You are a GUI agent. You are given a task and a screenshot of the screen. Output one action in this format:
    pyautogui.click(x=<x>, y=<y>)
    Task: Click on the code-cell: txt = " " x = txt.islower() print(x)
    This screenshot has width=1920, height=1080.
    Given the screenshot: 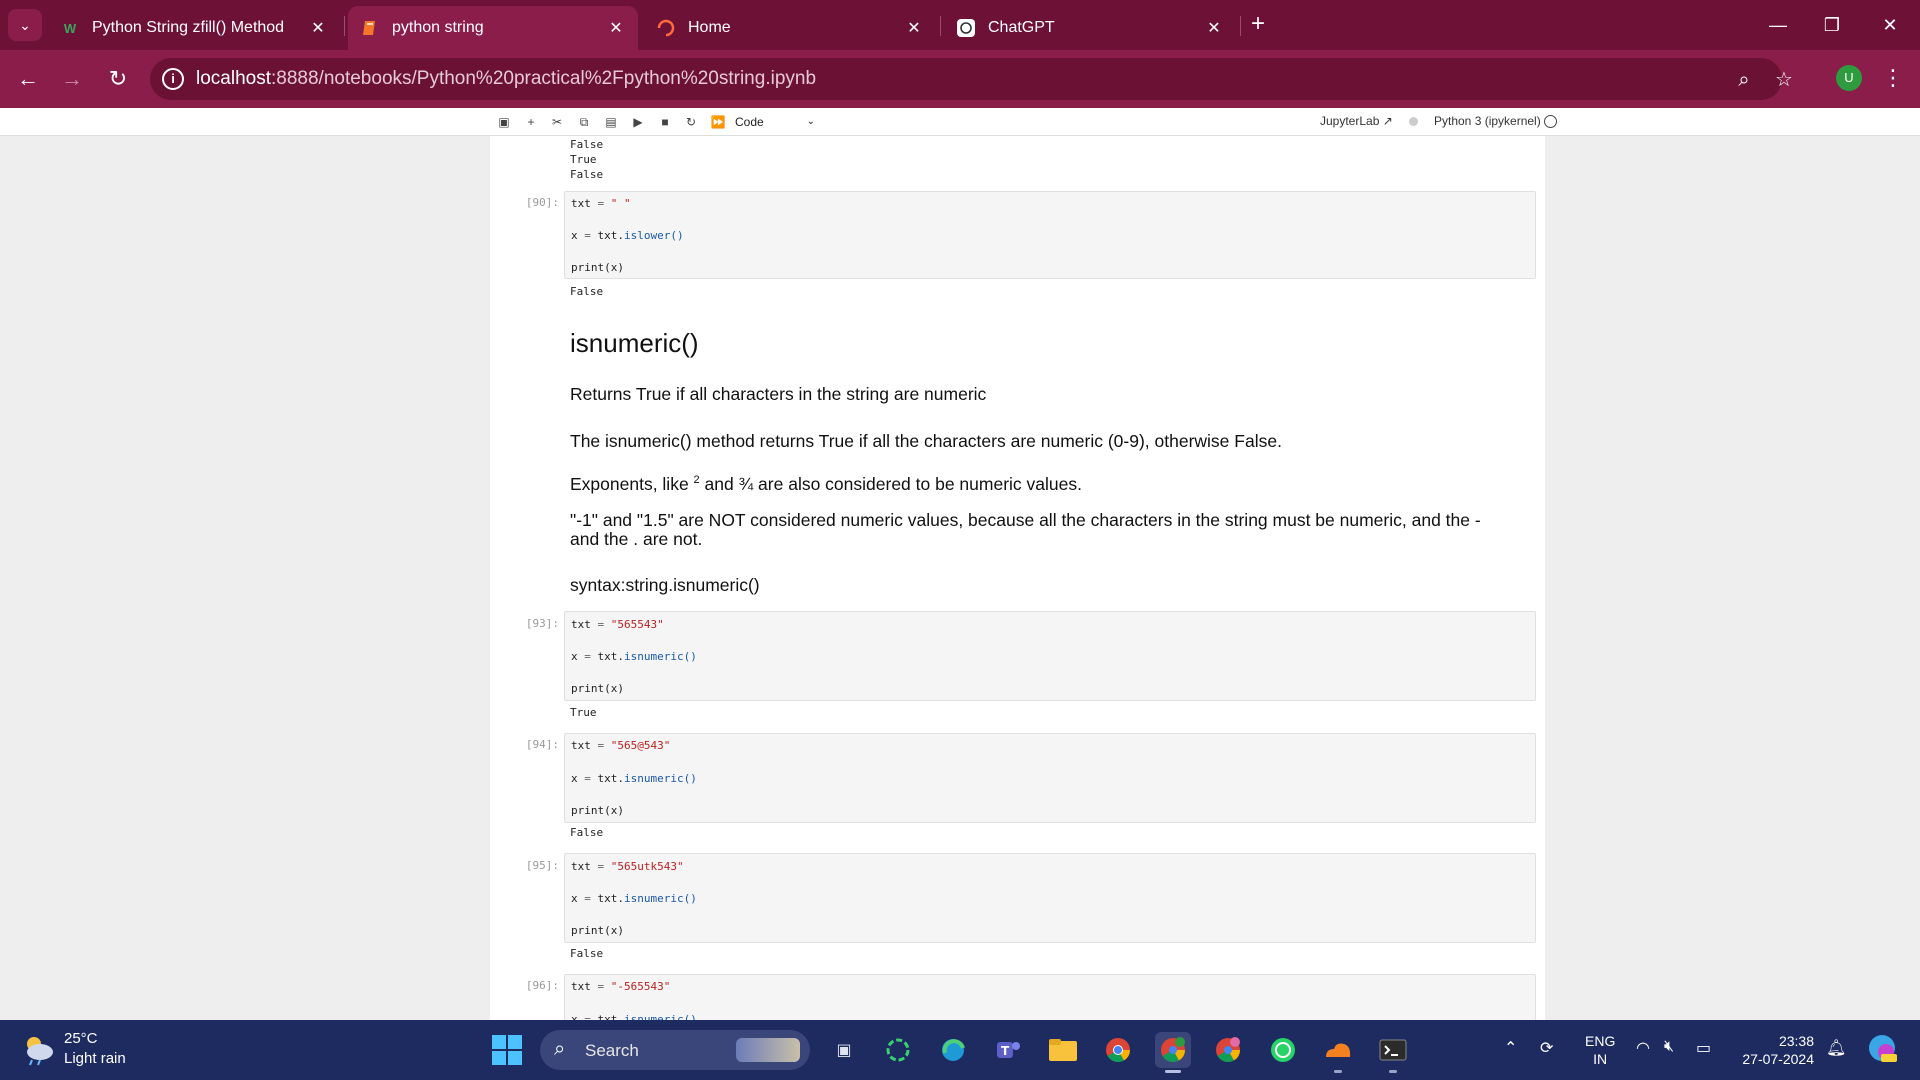 What is the action you would take?
    pyautogui.click(x=1050, y=235)
    